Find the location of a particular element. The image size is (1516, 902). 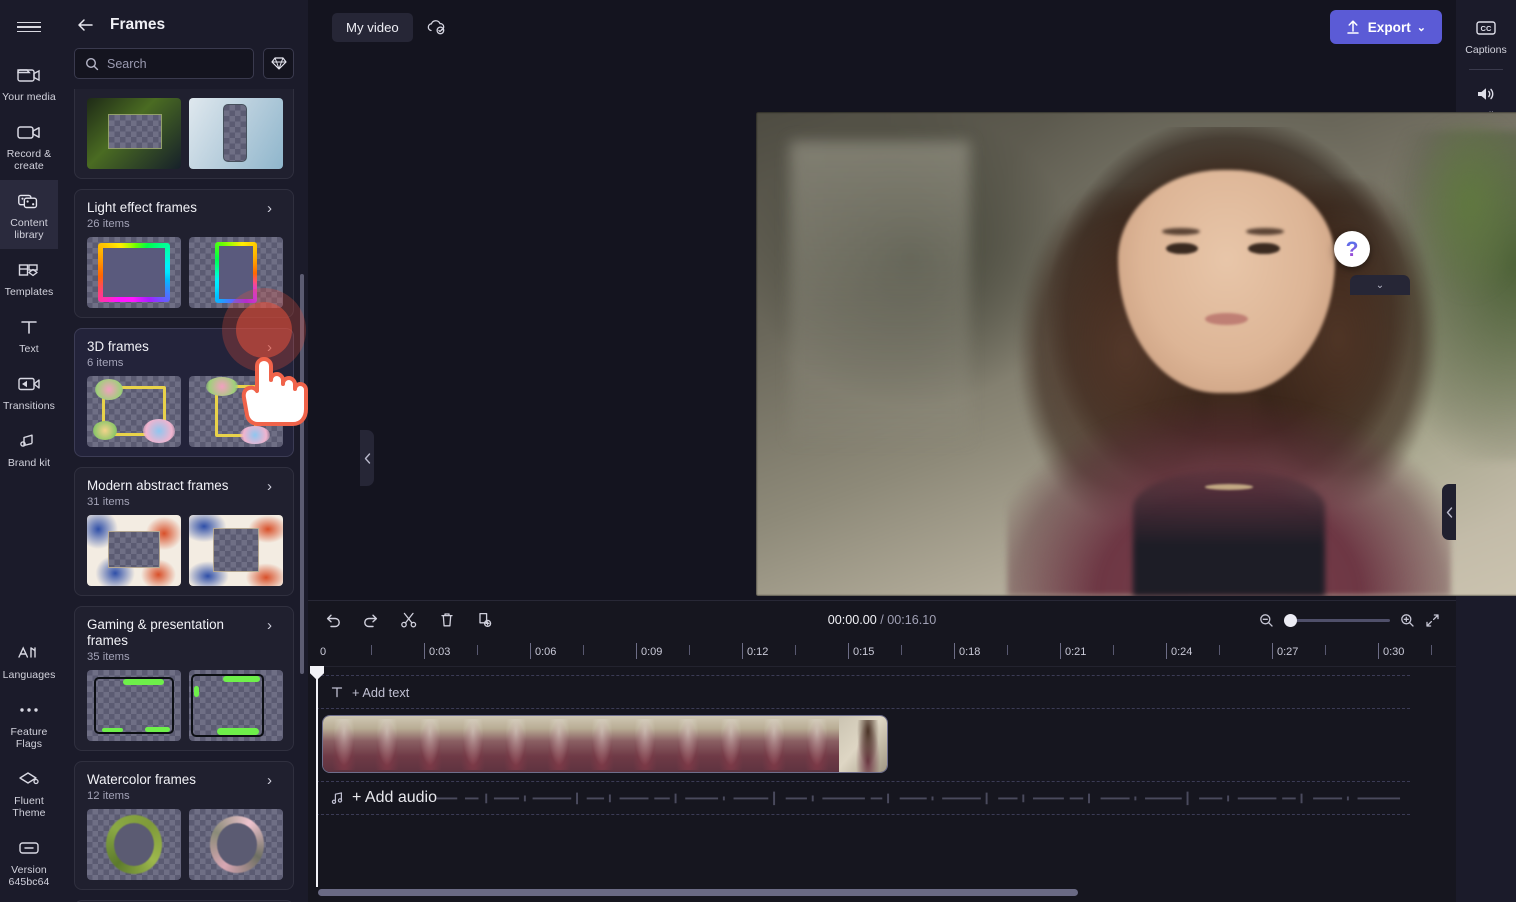

add-text-label: + Add text is located at coordinates (381, 692).